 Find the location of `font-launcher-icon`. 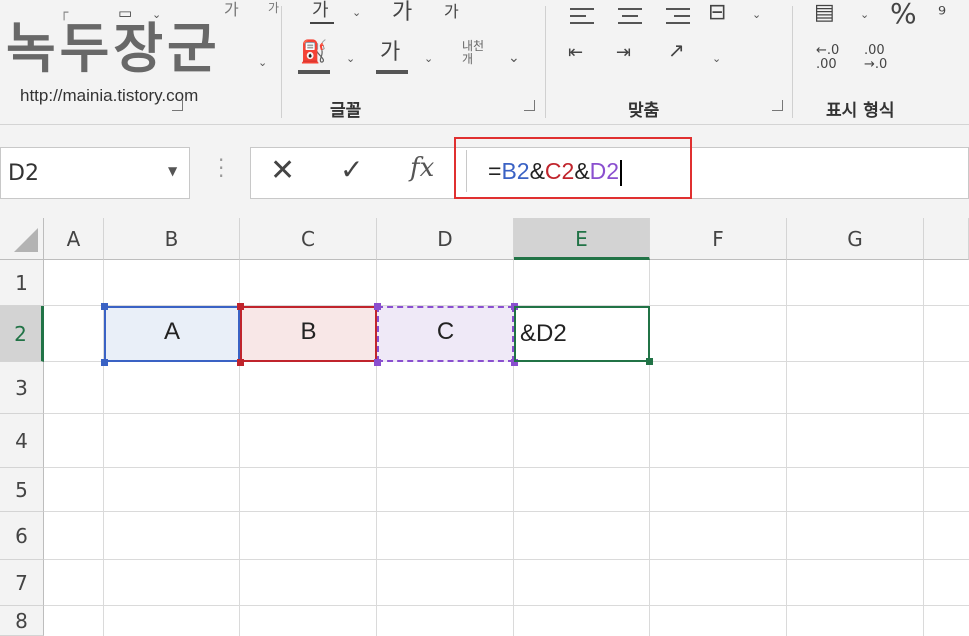

font-launcher-icon is located at coordinates (529, 105).